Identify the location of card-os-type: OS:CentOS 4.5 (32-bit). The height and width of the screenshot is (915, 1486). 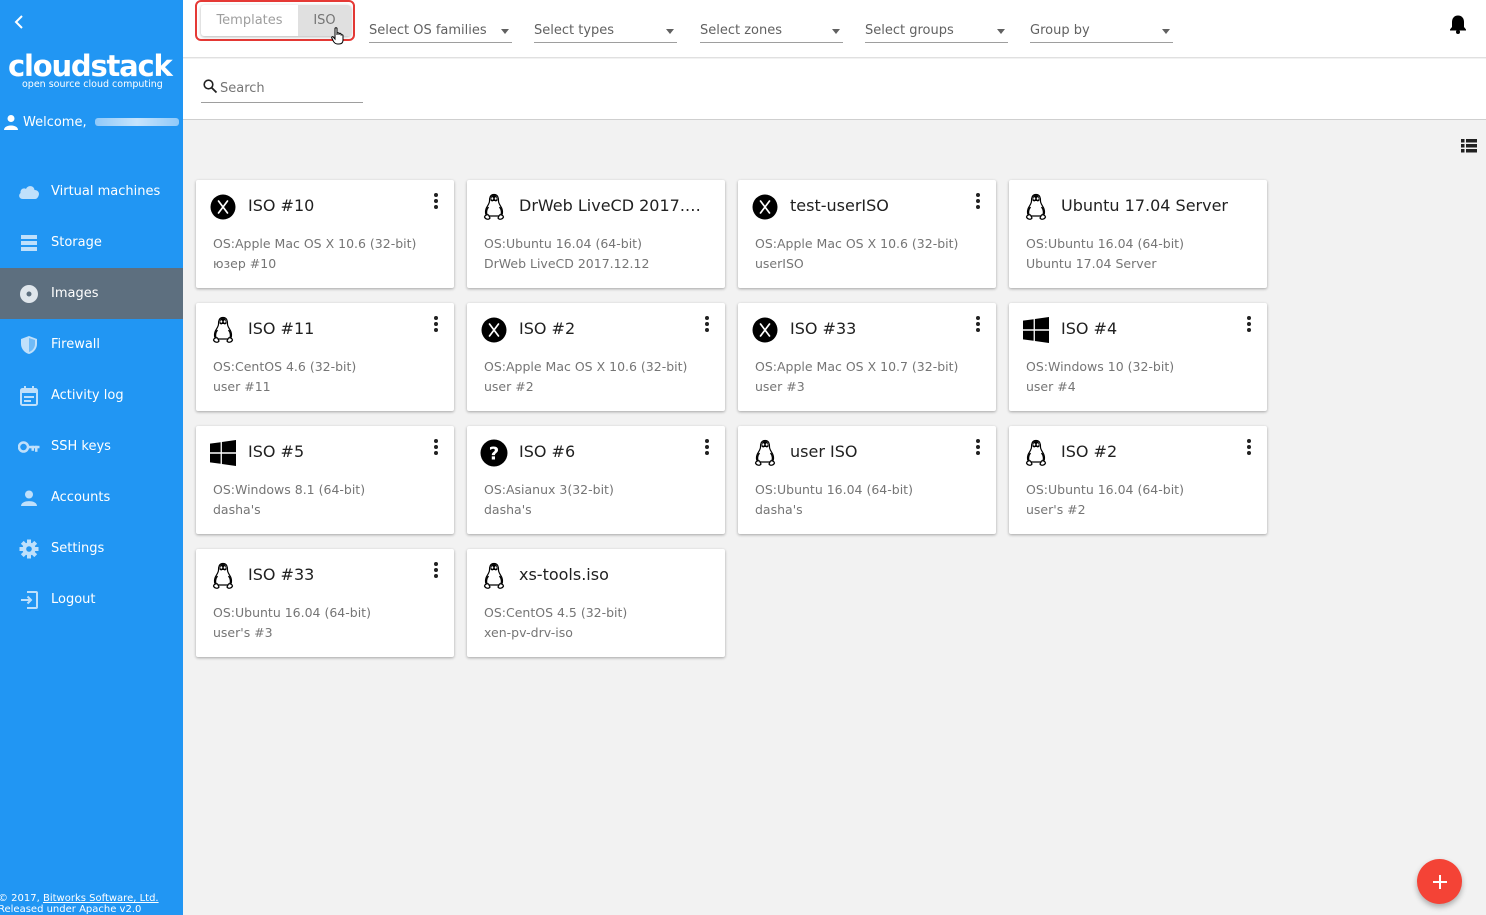
(556, 612).